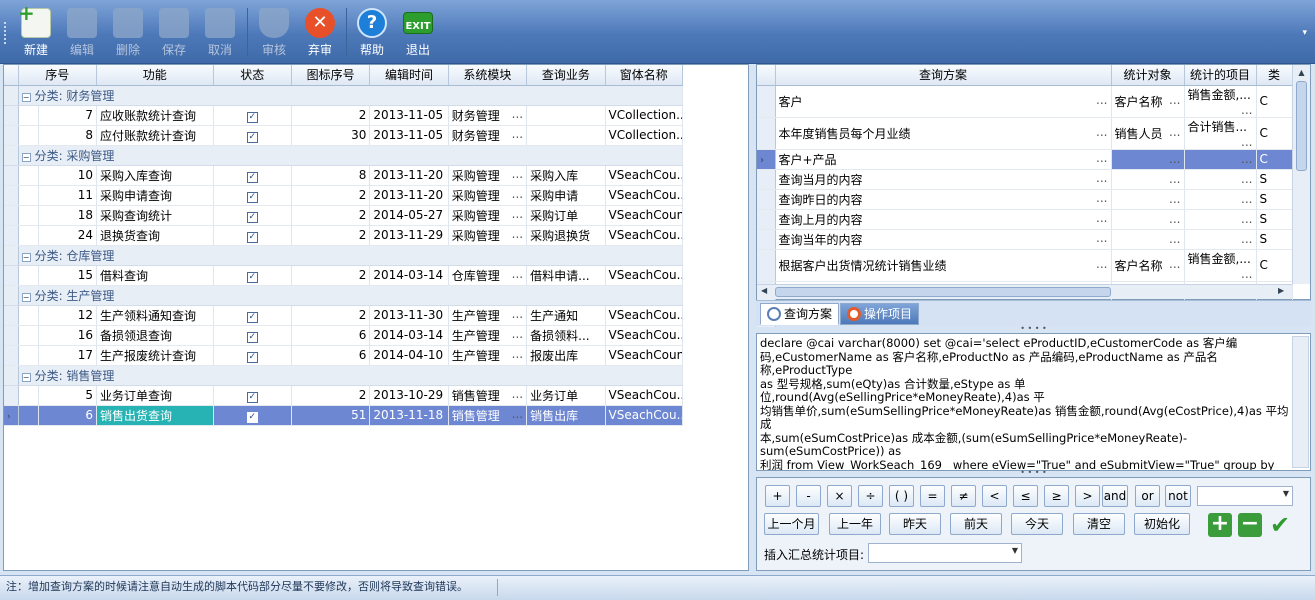 The height and width of the screenshot is (600, 1315). Describe the element at coordinates (644, 215) in the screenshot. I see `form-cell: VSeachCount` at that location.